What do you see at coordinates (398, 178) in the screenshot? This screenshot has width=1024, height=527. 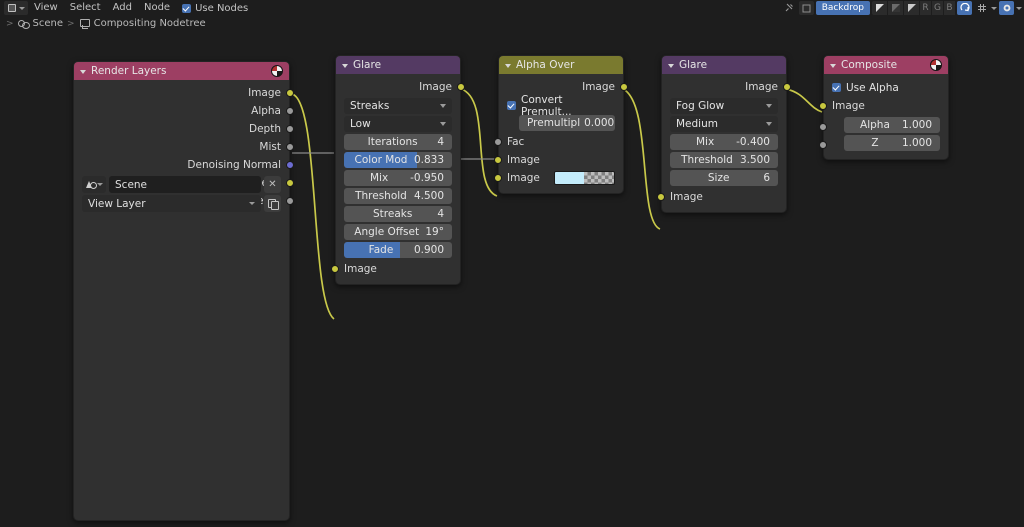 I see `mix-field: Mix -0.950` at bounding box center [398, 178].